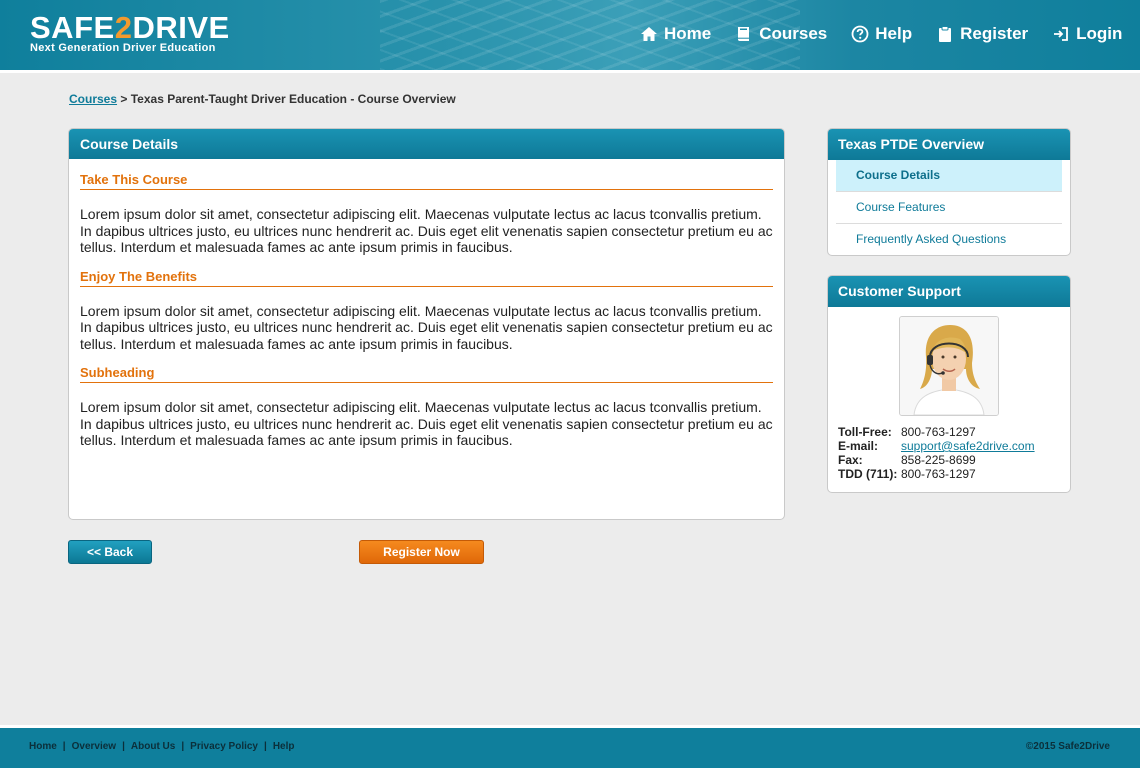  I want to click on overview-item-course-features: Course Features, so click(949, 208).